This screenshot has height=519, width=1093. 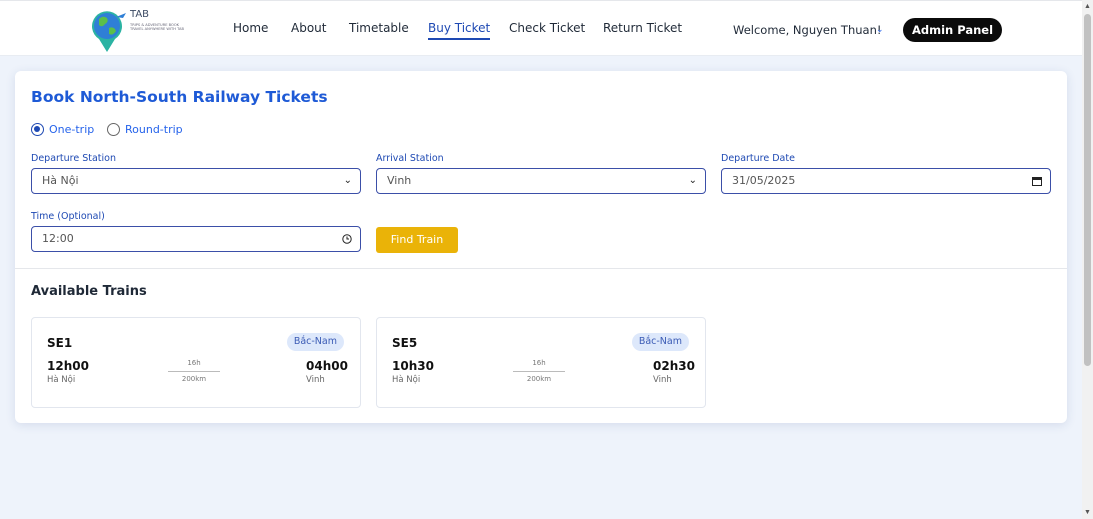 What do you see at coordinates (1037, 182) in the screenshot?
I see `calendar-icon` at bounding box center [1037, 182].